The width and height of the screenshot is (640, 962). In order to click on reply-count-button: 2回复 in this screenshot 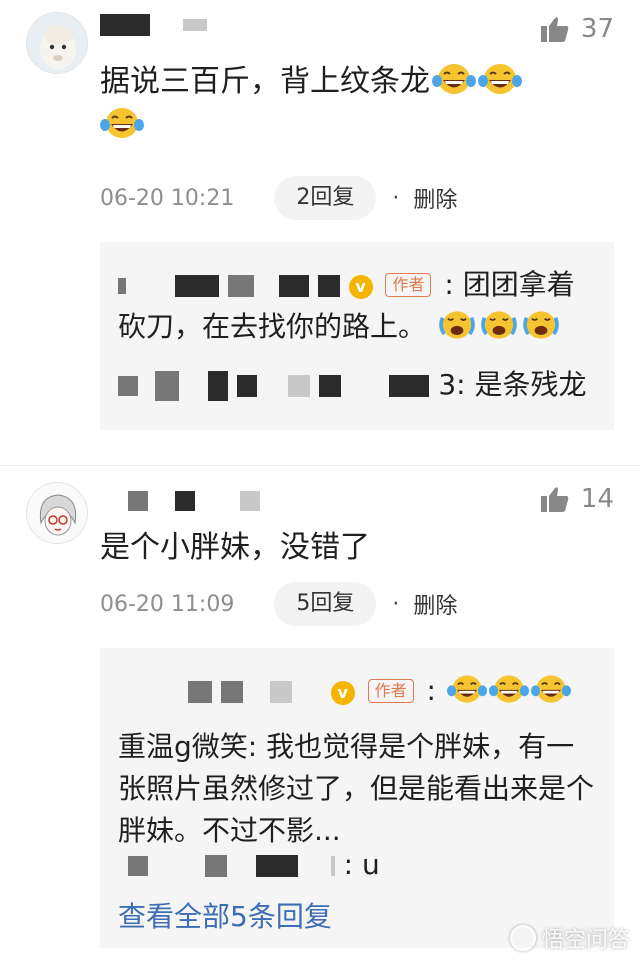, I will do `click(325, 198)`.